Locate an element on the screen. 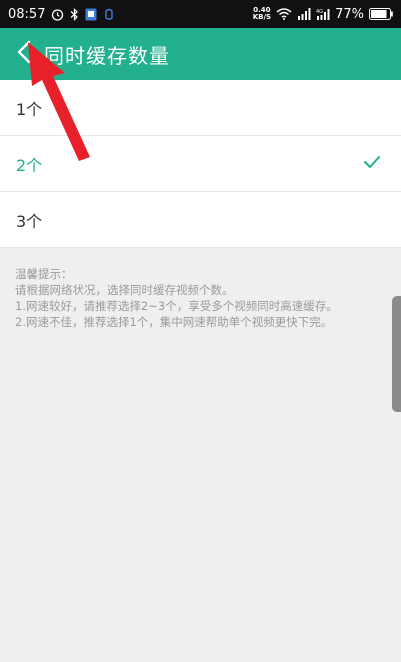  app-notification-icon is located at coordinates (91, 14).